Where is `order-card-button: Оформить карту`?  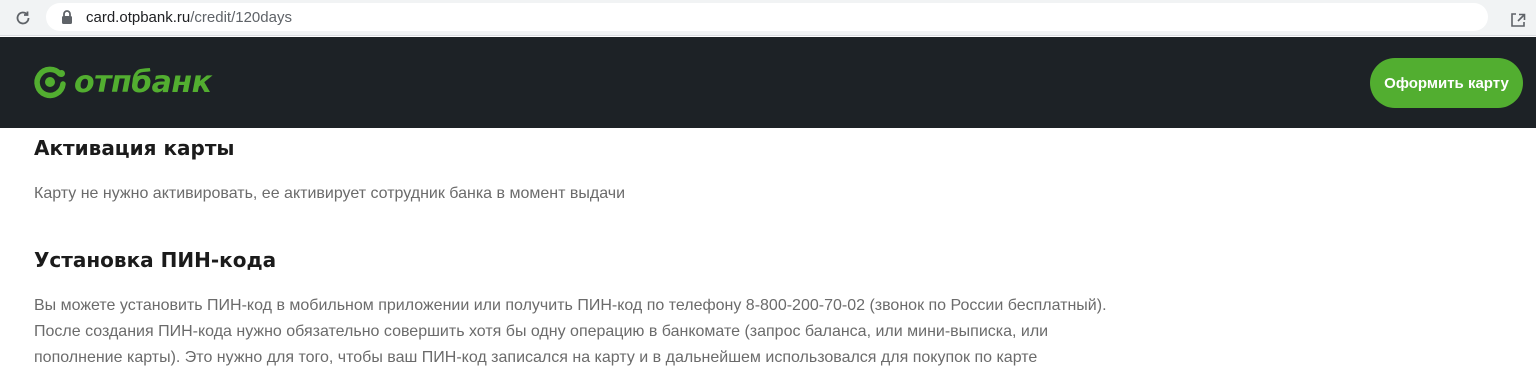
order-card-button: Оформить карту is located at coordinates (1446, 83).